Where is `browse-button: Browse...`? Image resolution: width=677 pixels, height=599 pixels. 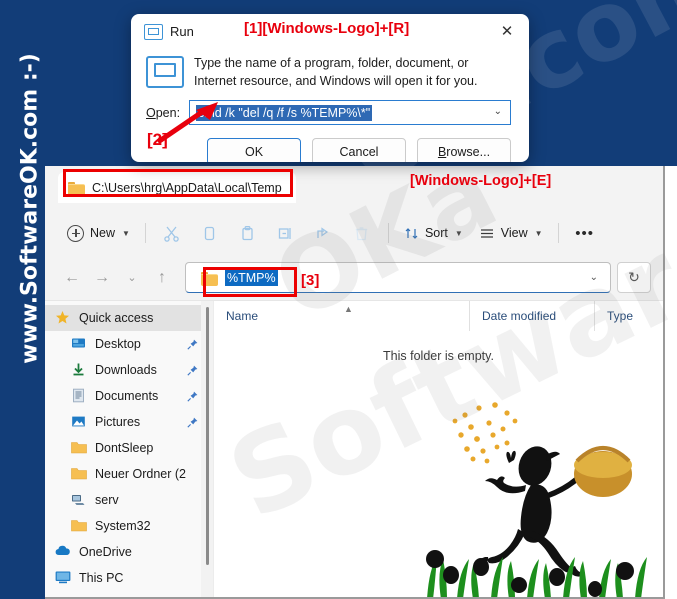 browse-button: Browse... is located at coordinates (464, 150).